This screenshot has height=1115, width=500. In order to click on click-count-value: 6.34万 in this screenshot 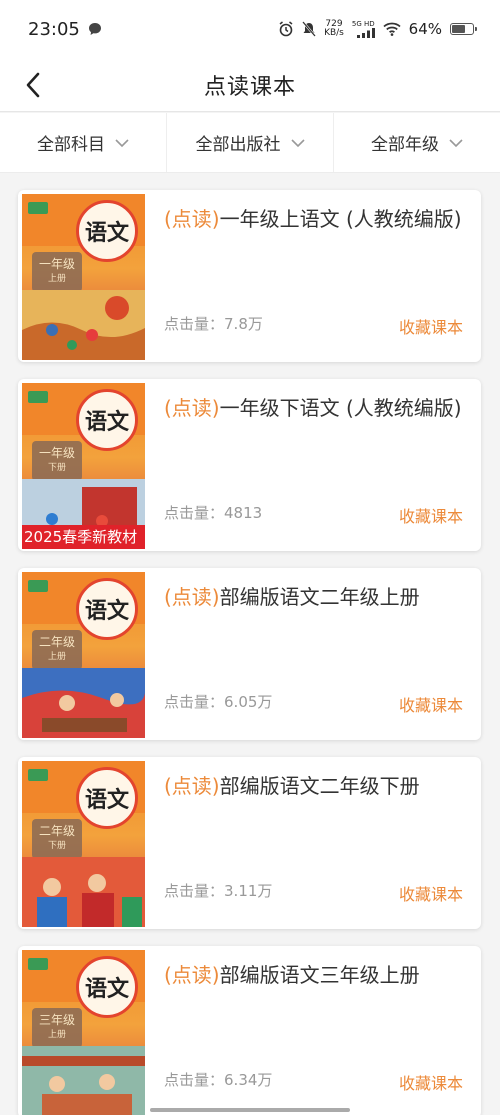, I will do `click(248, 1080)`.